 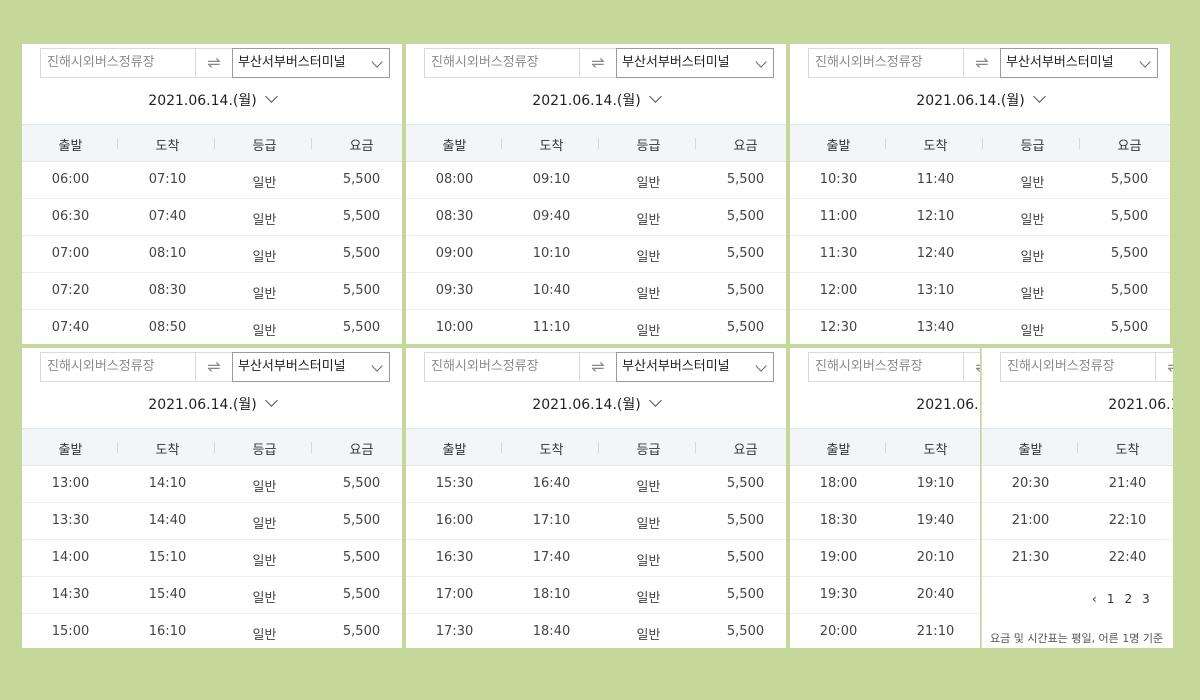 I want to click on table-row: 15:30 16:40 일반 5,500, so click(x=596, y=484).